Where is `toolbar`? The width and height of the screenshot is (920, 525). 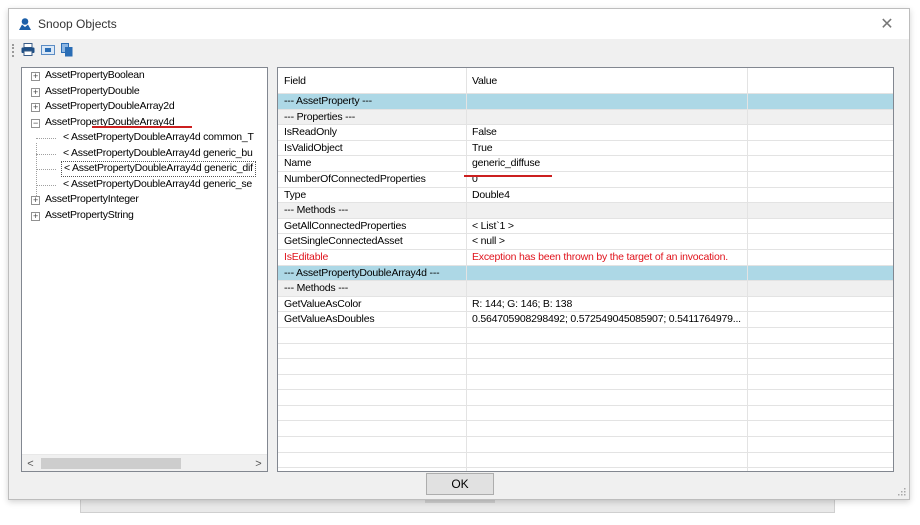 toolbar is located at coordinates (459, 51).